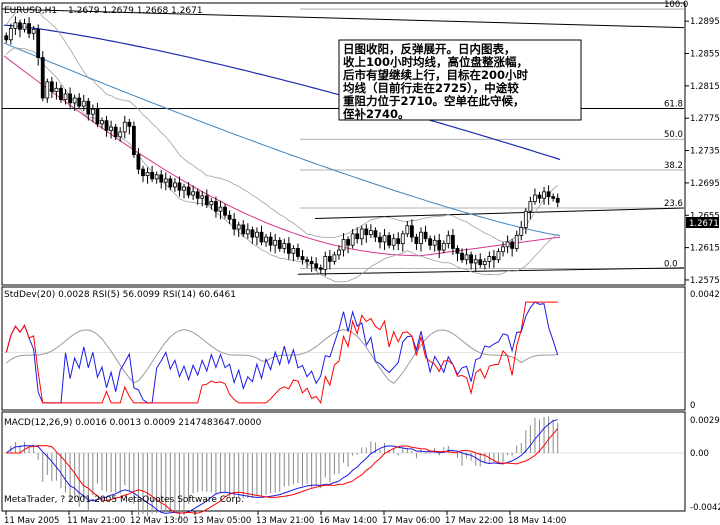 The image size is (720, 525). What do you see at coordinates (431, 88) in the screenshot?
I see `note-line-4: 均线（目前行走在2725），中途较` at bounding box center [431, 88].